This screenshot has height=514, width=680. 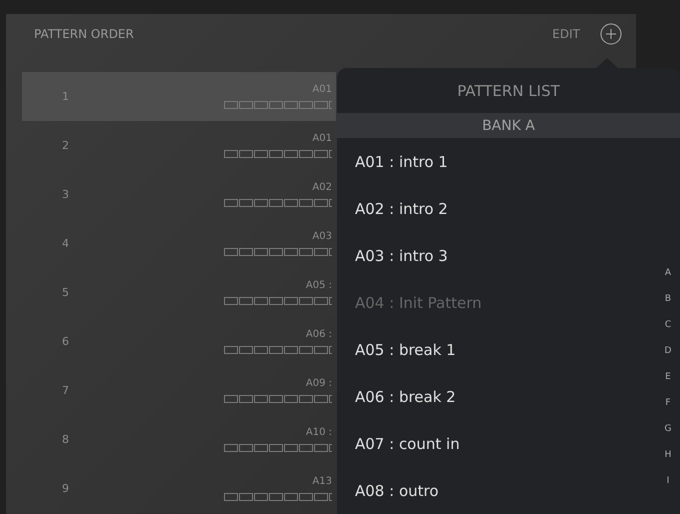 What do you see at coordinates (66, 145) in the screenshot?
I see `row-number: 2` at bounding box center [66, 145].